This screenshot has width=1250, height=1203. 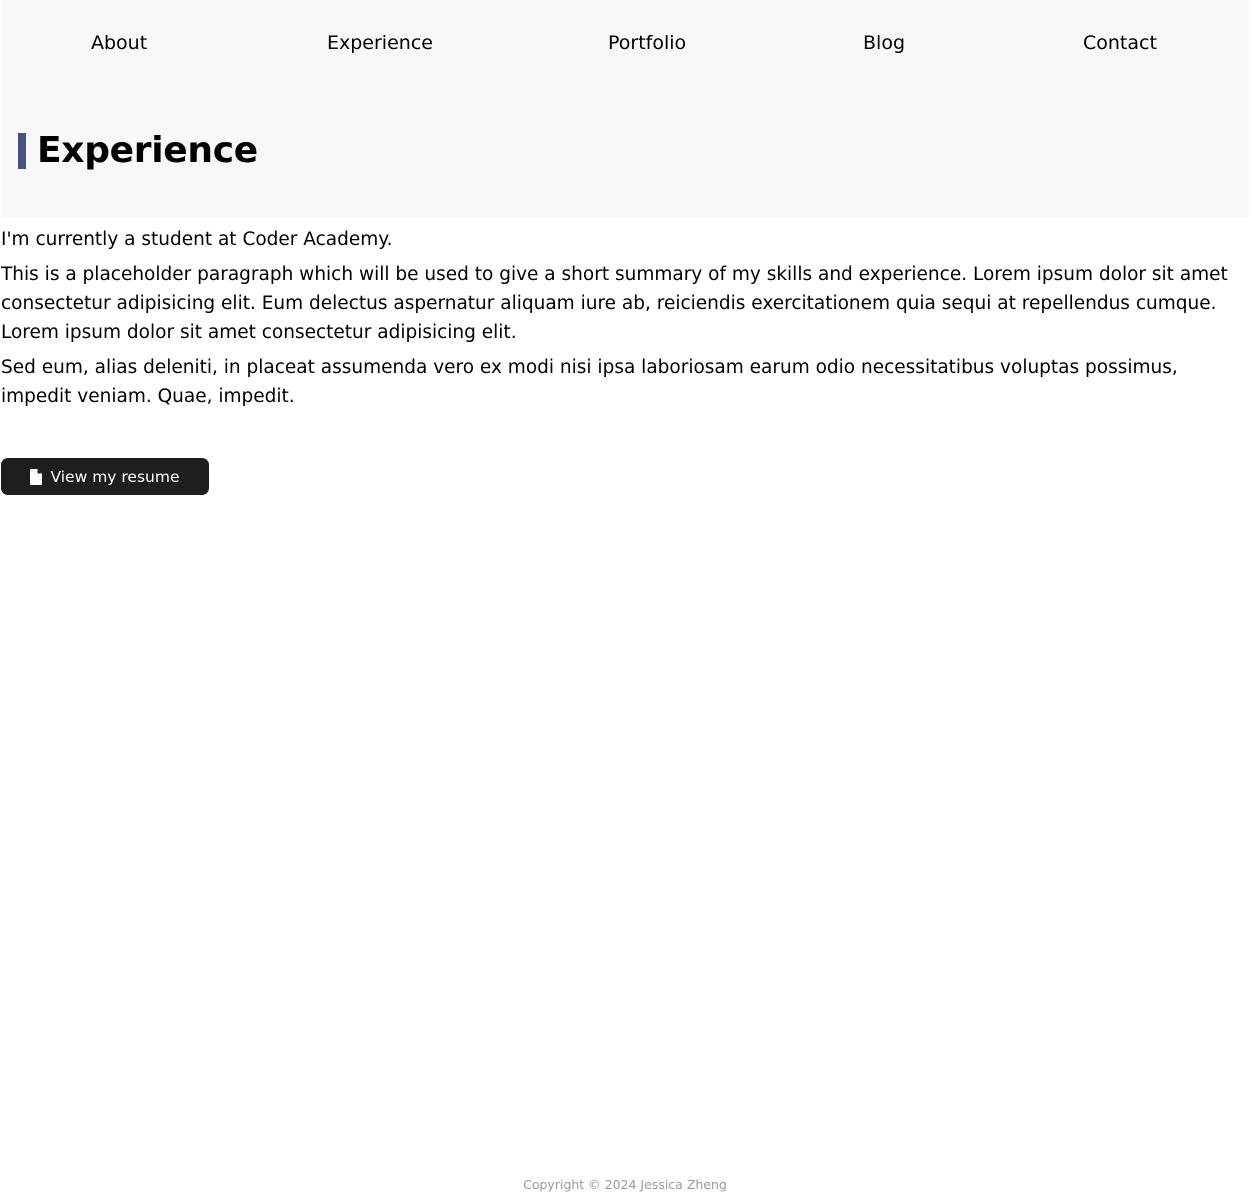 What do you see at coordinates (36, 476) in the screenshot?
I see `file-icon` at bounding box center [36, 476].